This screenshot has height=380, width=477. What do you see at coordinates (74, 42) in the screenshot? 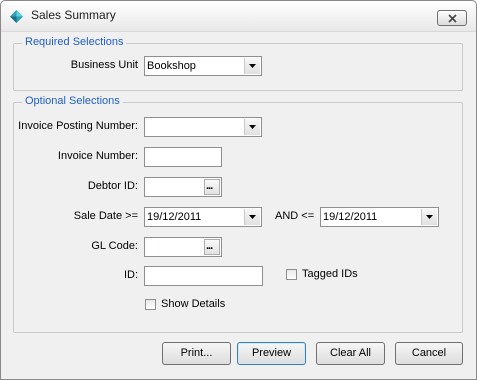
I see `required-selections-legend: Required Selections` at bounding box center [74, 42].